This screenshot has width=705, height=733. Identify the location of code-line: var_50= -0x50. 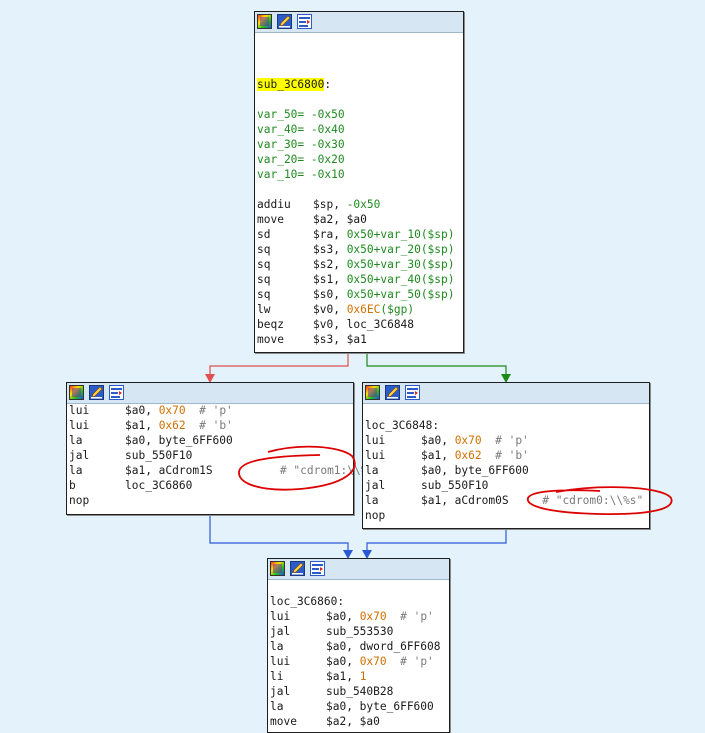
(301, 114).